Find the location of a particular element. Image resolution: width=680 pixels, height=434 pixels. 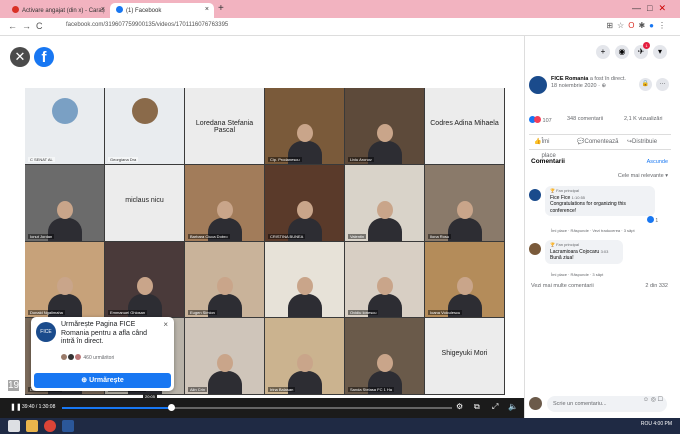

browser-tab-1: Activare angajat (din x) - Caraș × is located at coordinates (58, 10).